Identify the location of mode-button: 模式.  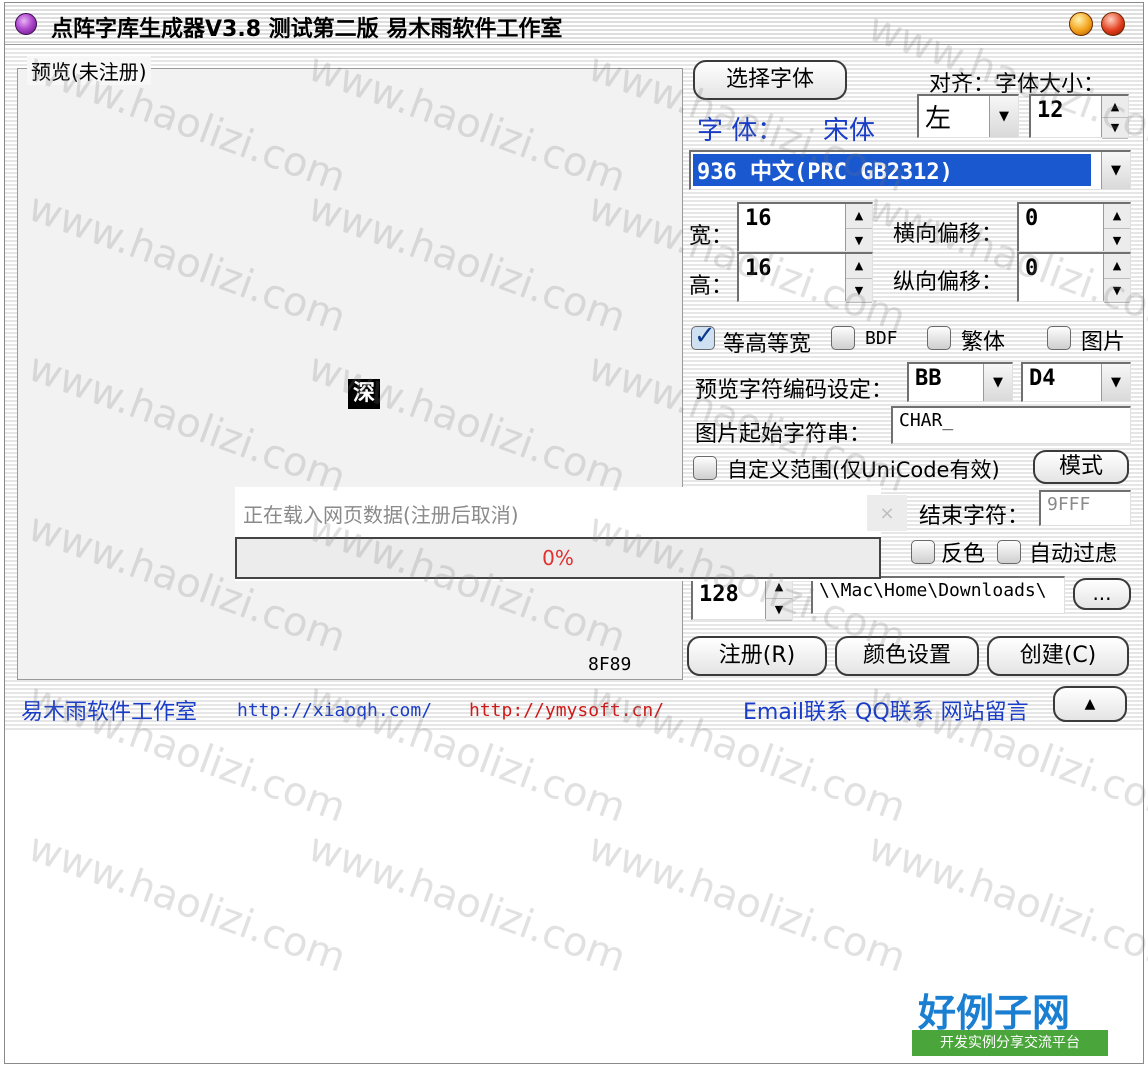
(1081, 467).